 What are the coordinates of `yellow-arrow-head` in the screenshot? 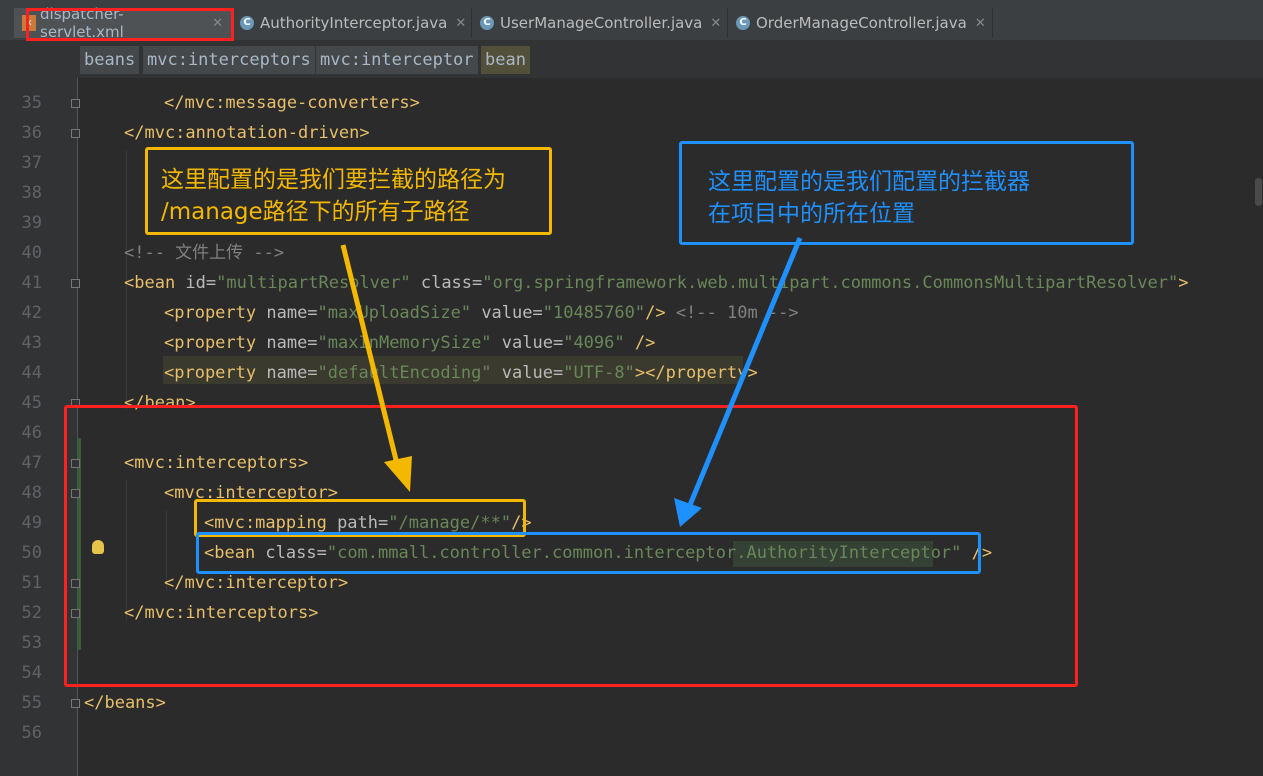 It's located at (398, 474).